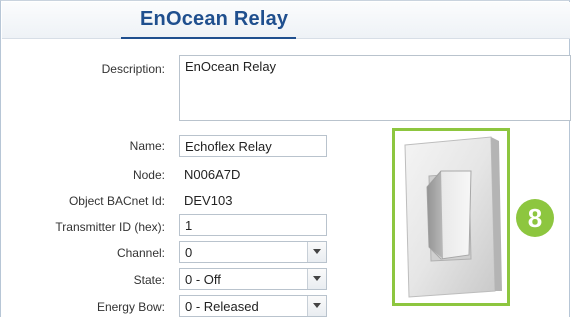 The width and height of the screenshot is (572, 317). What do you see at coordinates (375, 88) in the screenshot?
I see `description-field: EnOcean Relay` at bounding box center [375, 88].